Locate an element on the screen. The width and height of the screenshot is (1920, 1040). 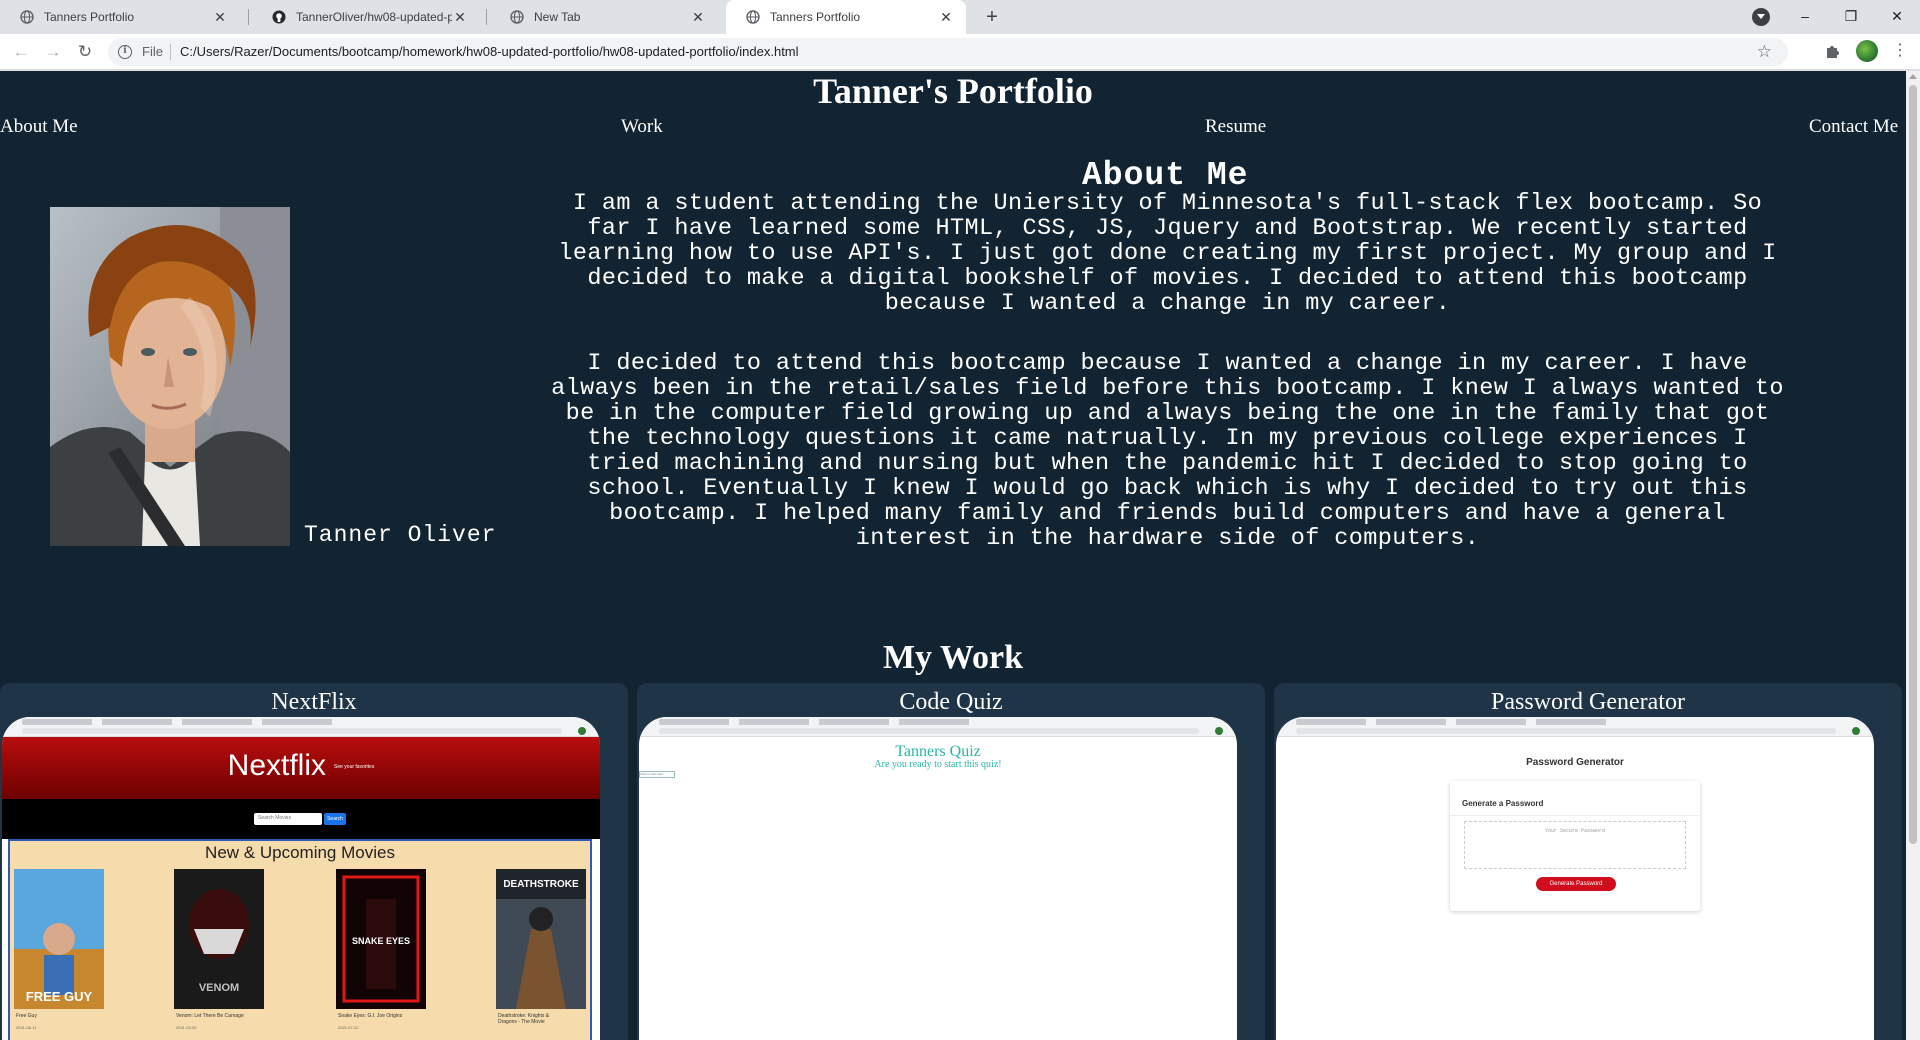
reload-button: ↻ is located at coordinates (85, 52).